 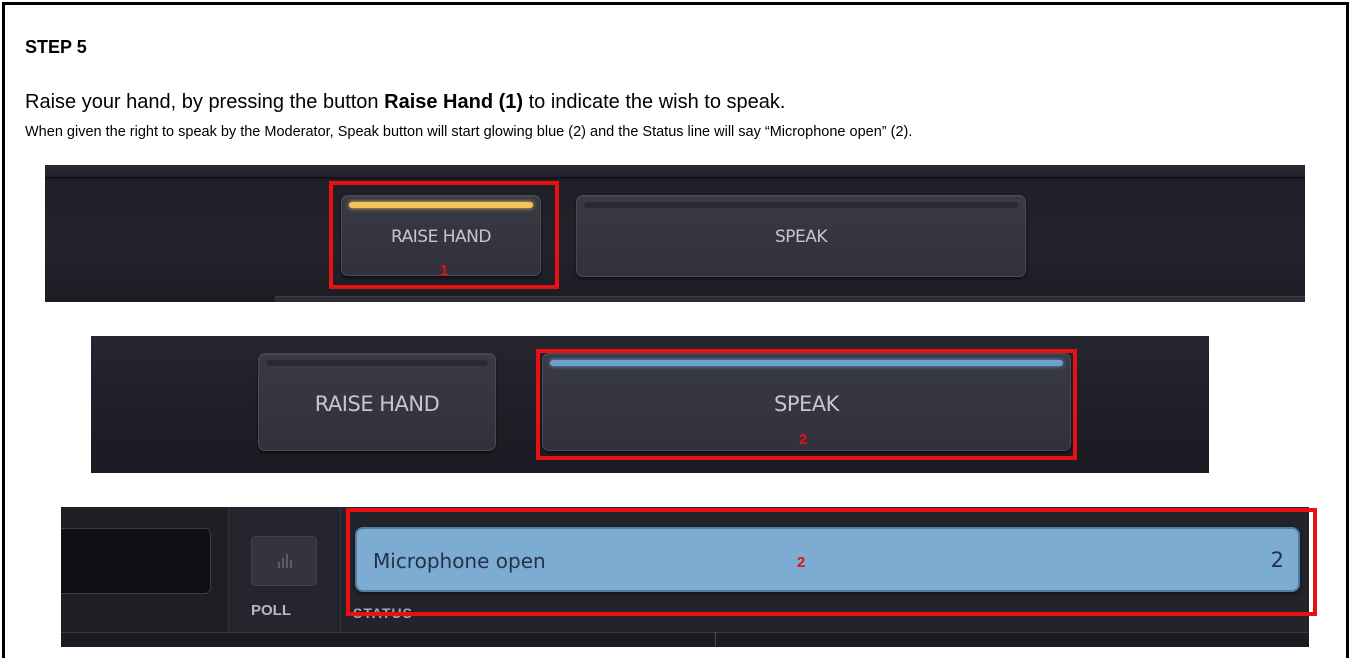 What do you see at coordinates (205, 102) in the screenshot?
I see `instruction-text-before: Raise your hand, by pressing the button` at bounding box center [205, 102].